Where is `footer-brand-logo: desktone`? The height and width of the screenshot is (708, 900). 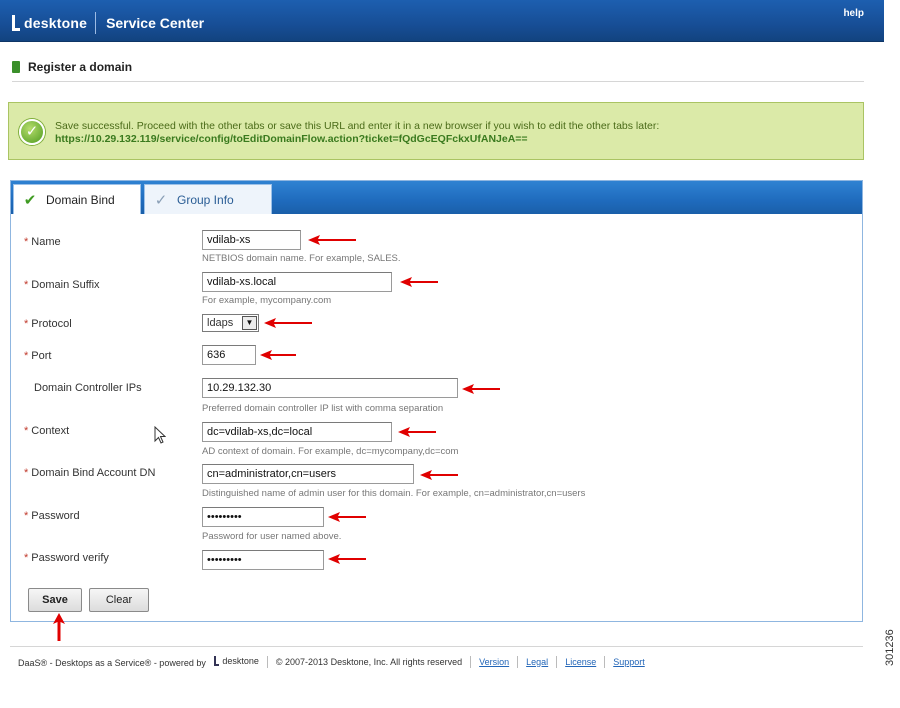 footer-brand-logo: desktone is located at coordinates (236, 660).